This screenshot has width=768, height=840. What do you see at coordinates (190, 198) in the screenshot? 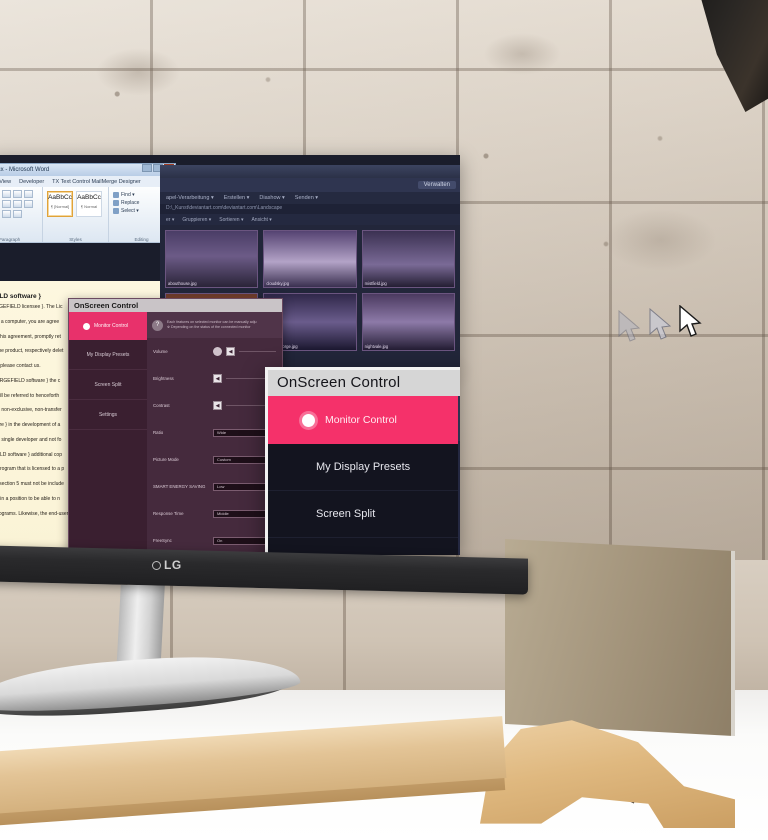
I see `menu-item: apel-Verarbeitung ▾` at bounding box center [190, 198].